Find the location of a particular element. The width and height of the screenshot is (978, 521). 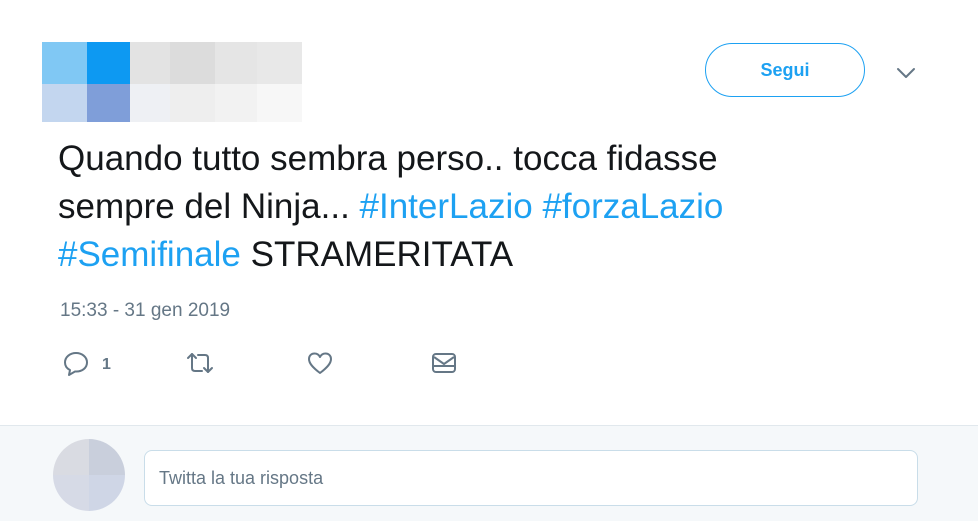

retweet-button is located at coordinates (200, 365).